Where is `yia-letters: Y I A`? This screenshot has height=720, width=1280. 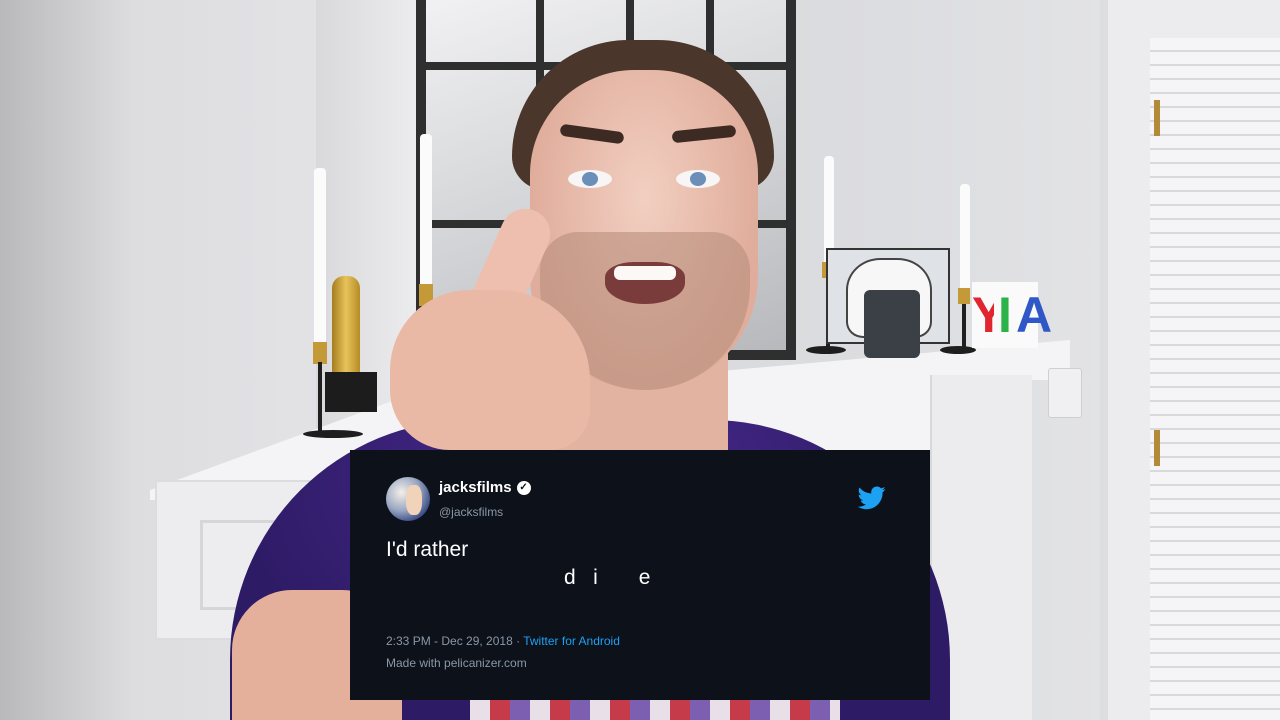 yia-letters: Y I A is located at coordinates (1012, 315).